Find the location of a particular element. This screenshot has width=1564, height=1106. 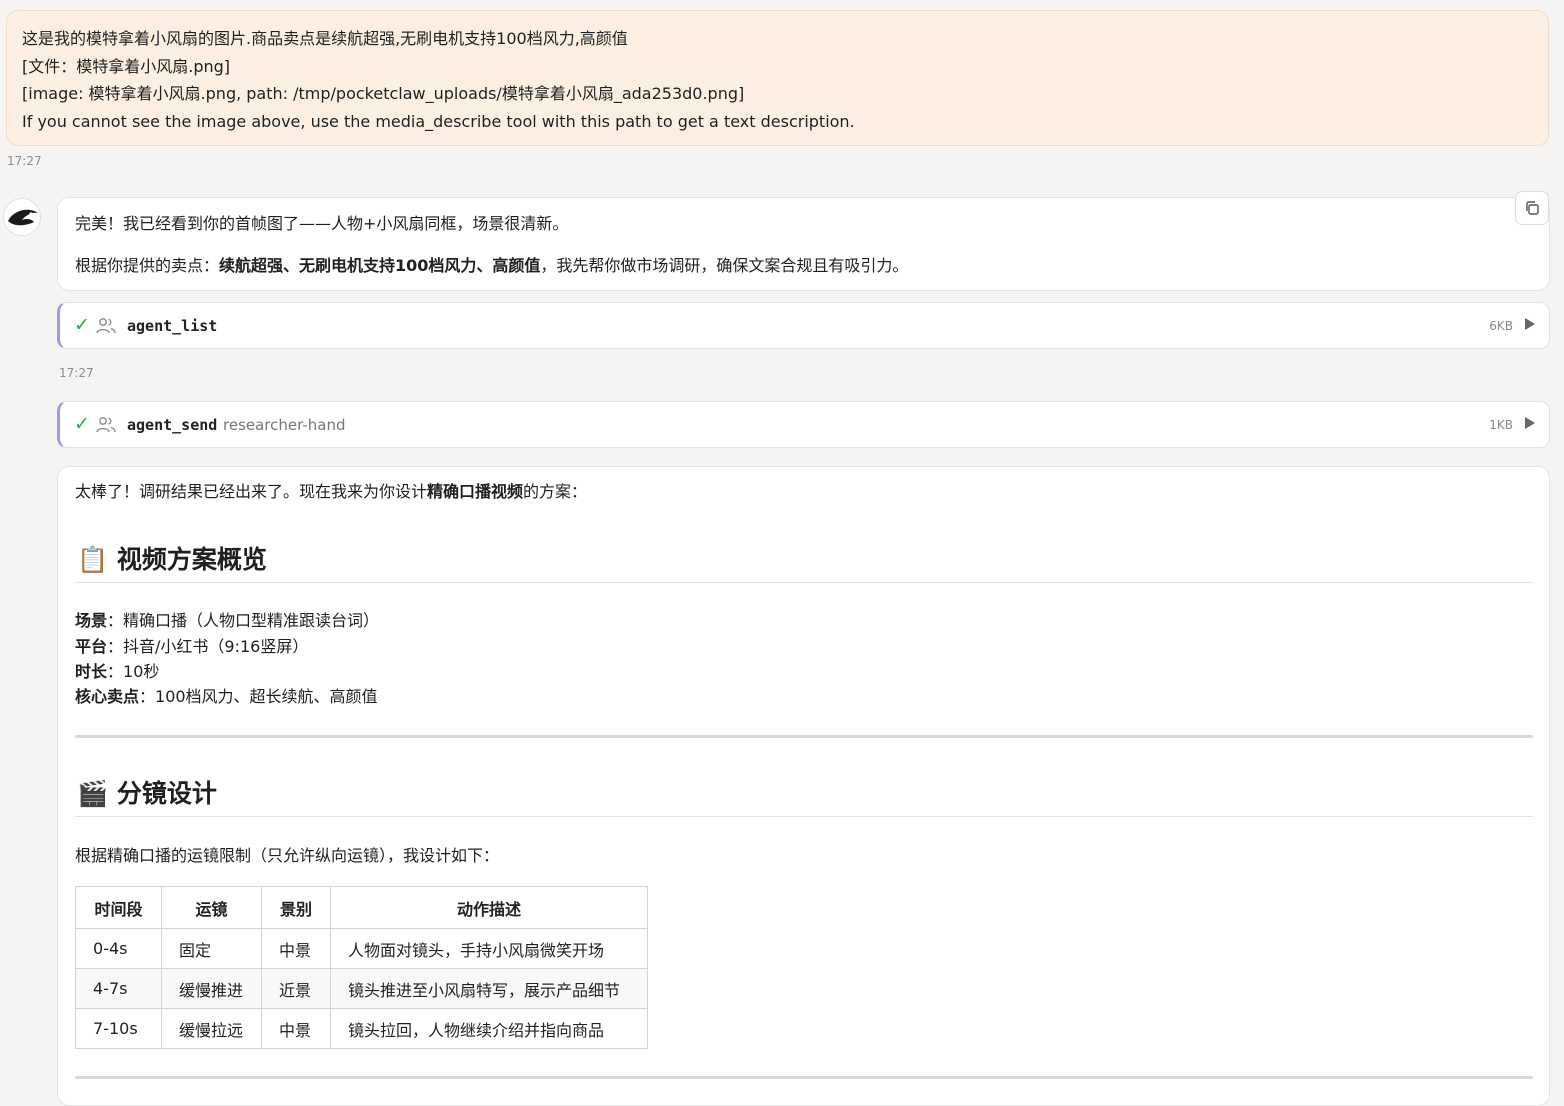

heading-text: 分镜设计 is located at coordinates (166, 793).